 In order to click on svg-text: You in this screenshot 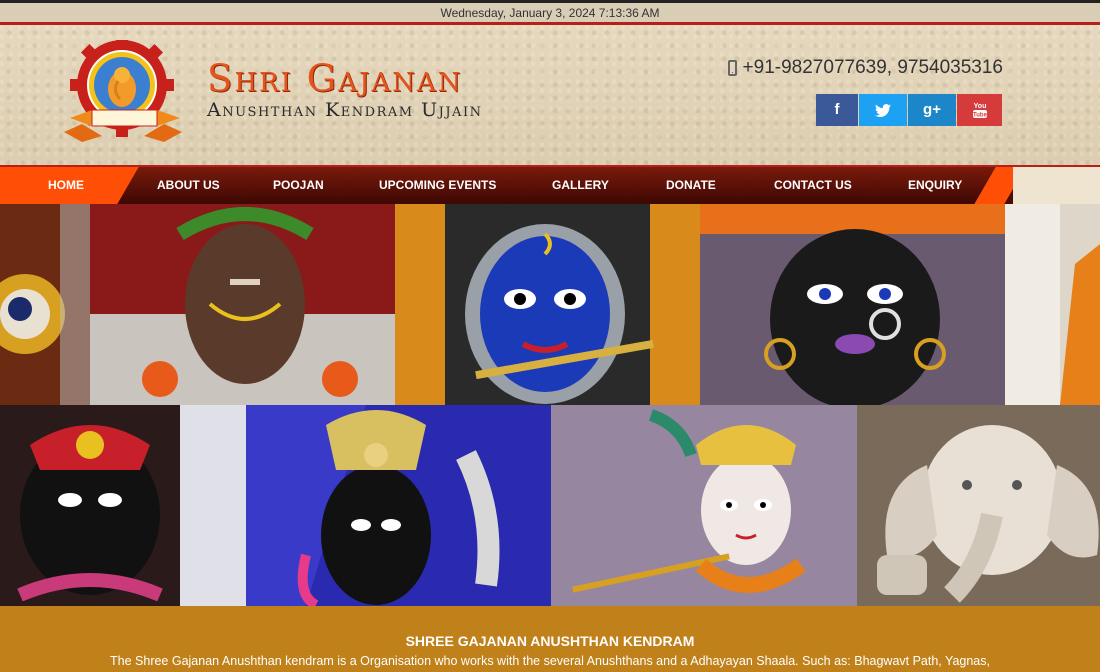, I will do `click(979, 106)`.